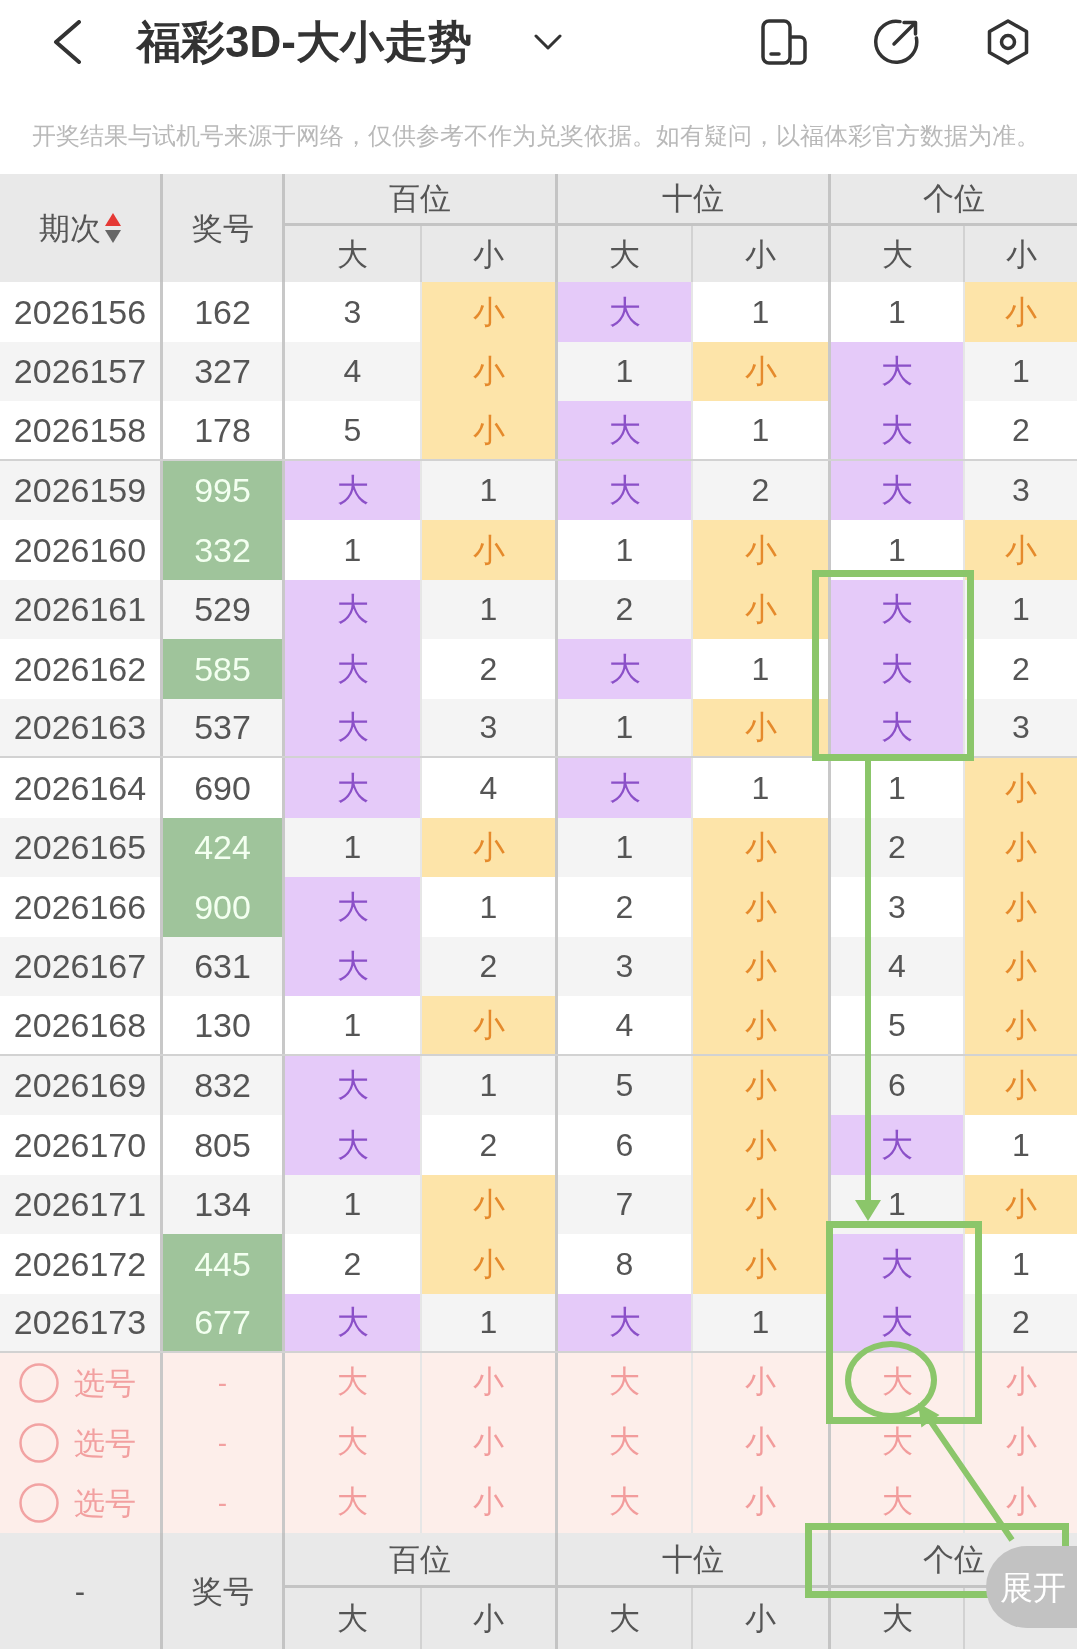  What do you see at coordinates (1031, 1587) in the screenshot?
I see `expand-button: 展开` at bounding box center [1031, 1587].